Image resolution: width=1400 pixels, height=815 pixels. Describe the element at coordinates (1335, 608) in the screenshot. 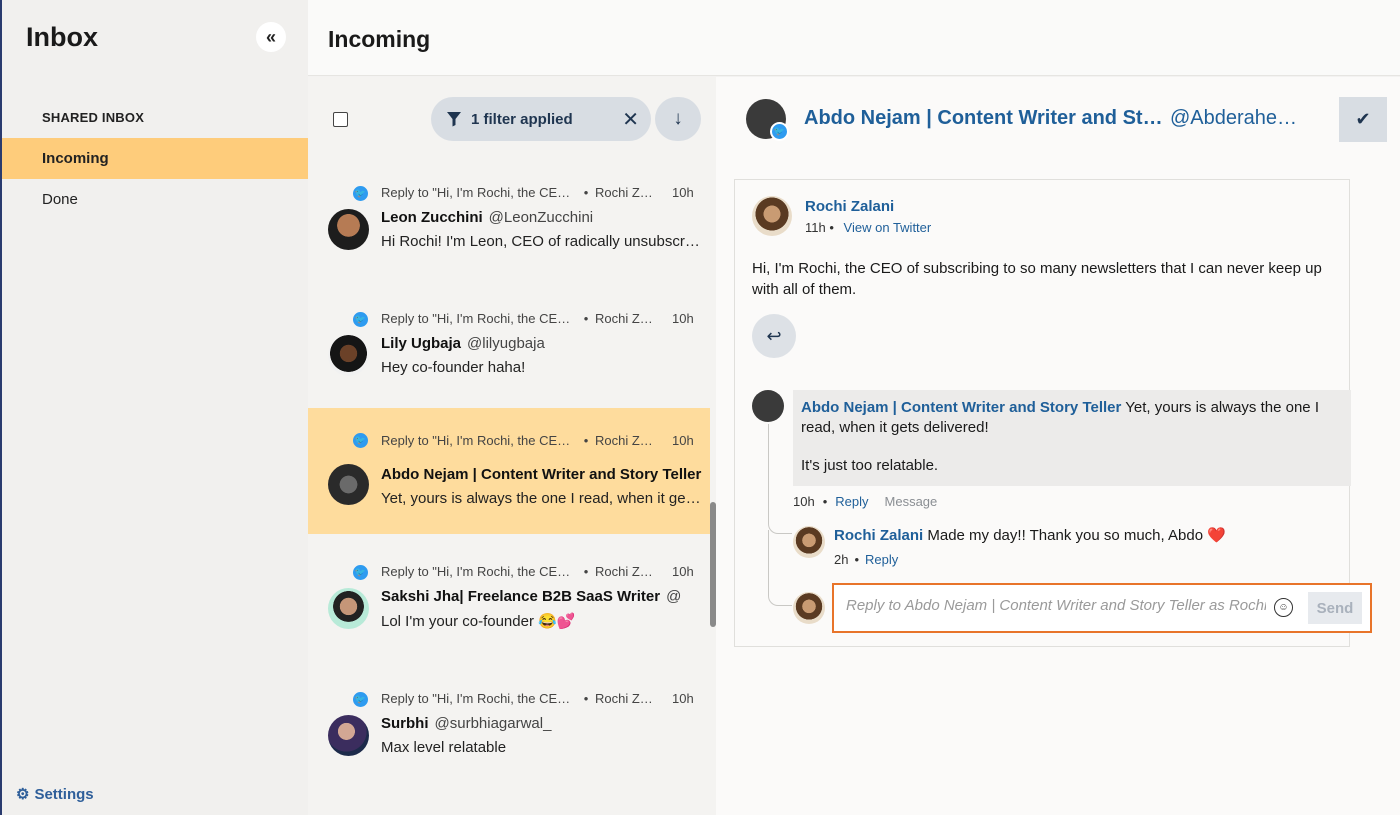

I see `send-button: Send` at that location.